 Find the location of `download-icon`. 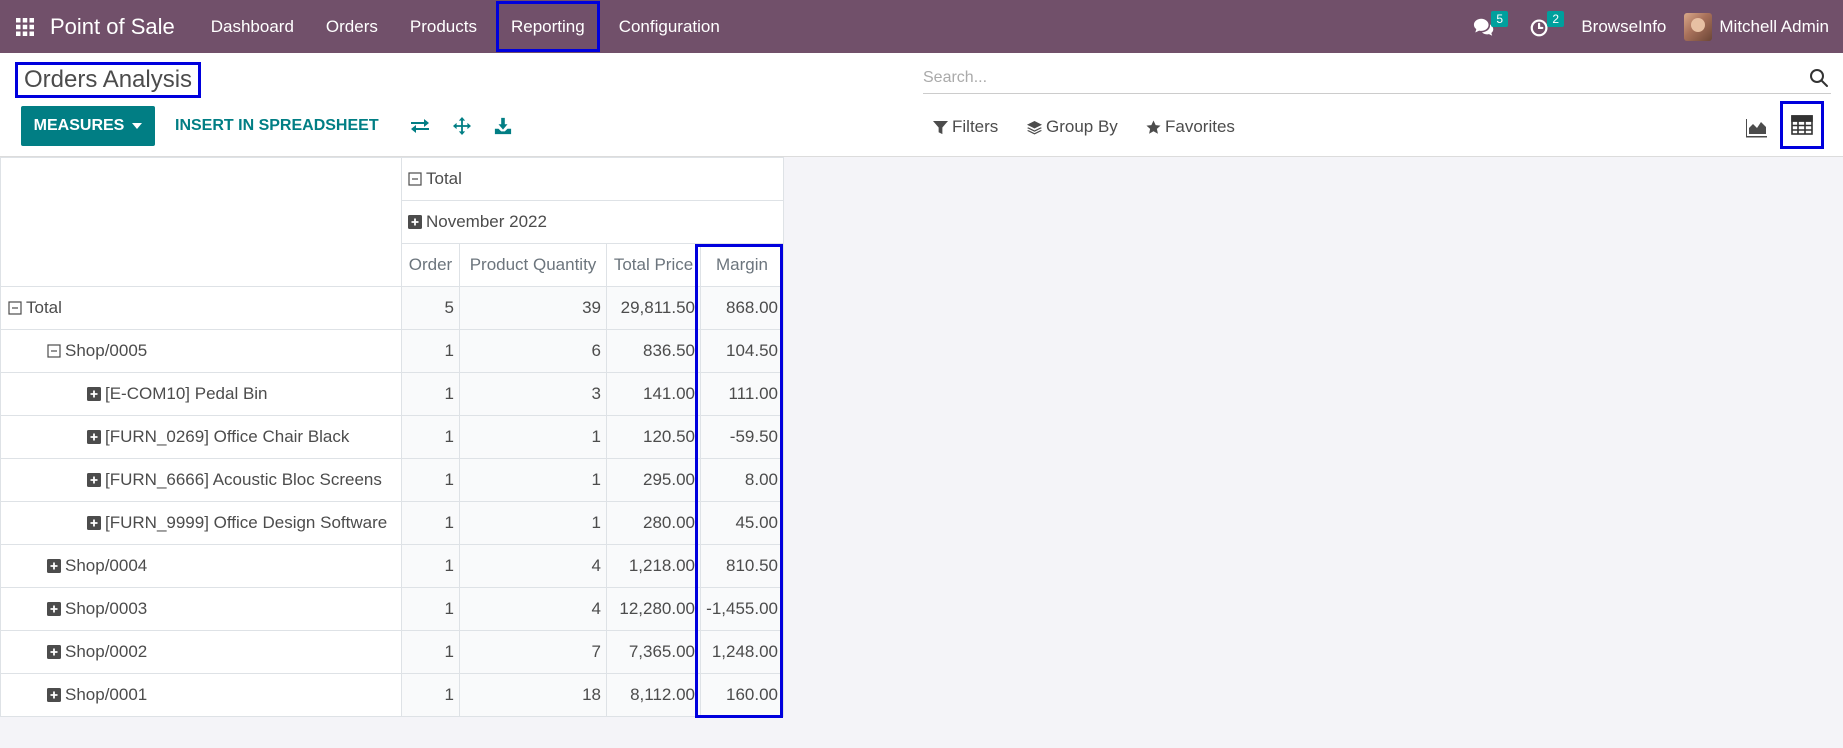

download-icon is located at coordinates (503, 126).